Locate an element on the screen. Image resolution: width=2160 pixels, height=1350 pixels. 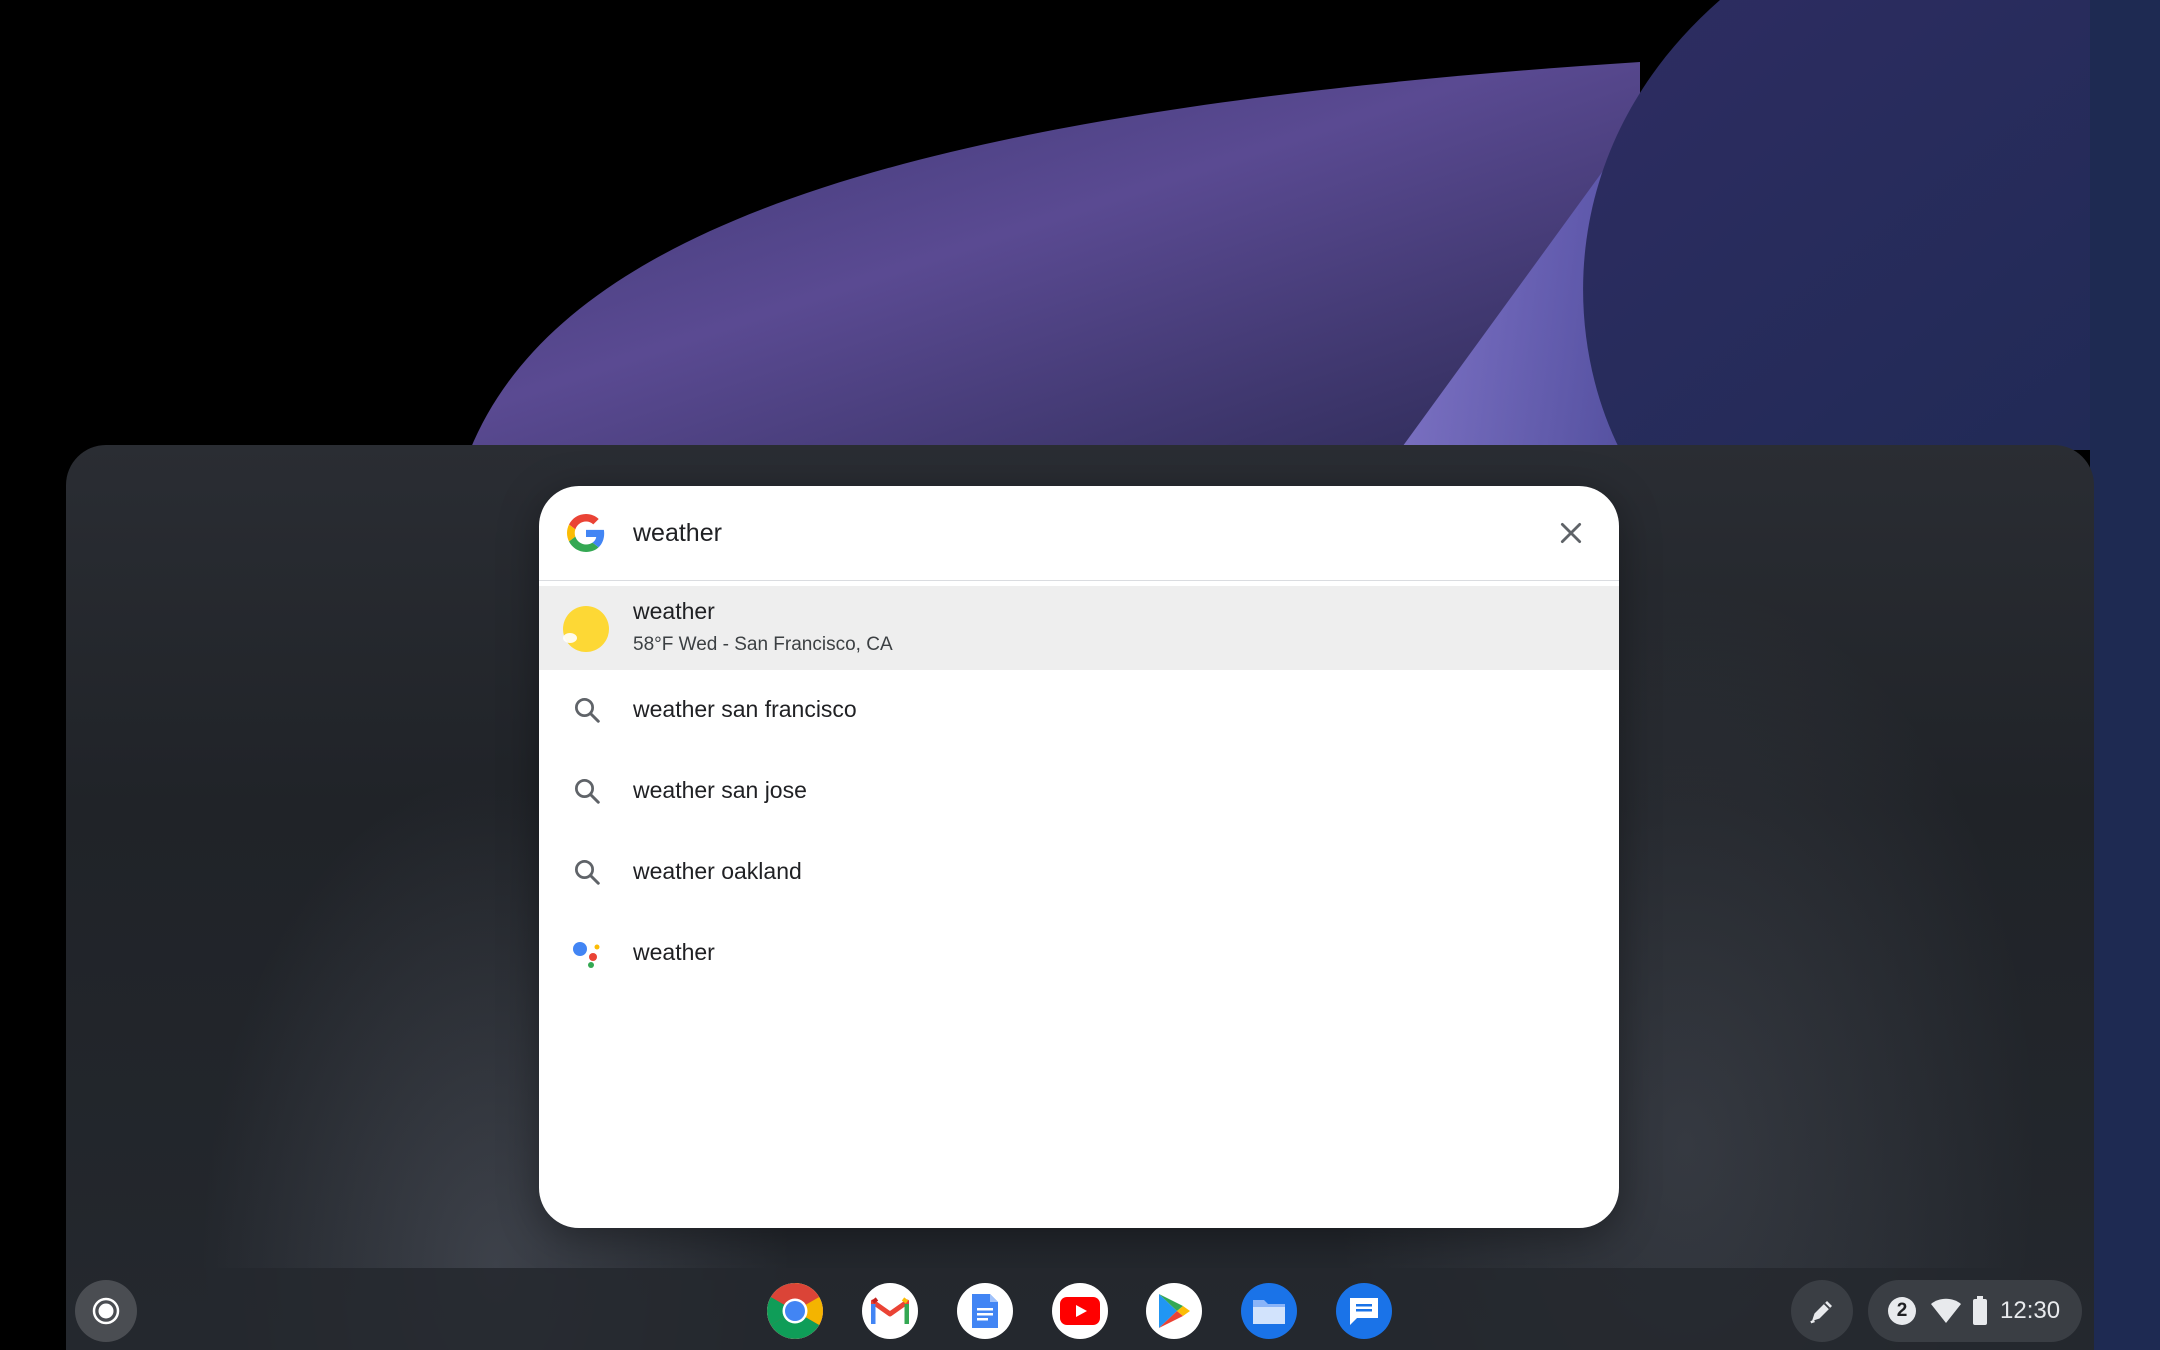
shelf-app-gmail is located at coordinates (890, 1311).